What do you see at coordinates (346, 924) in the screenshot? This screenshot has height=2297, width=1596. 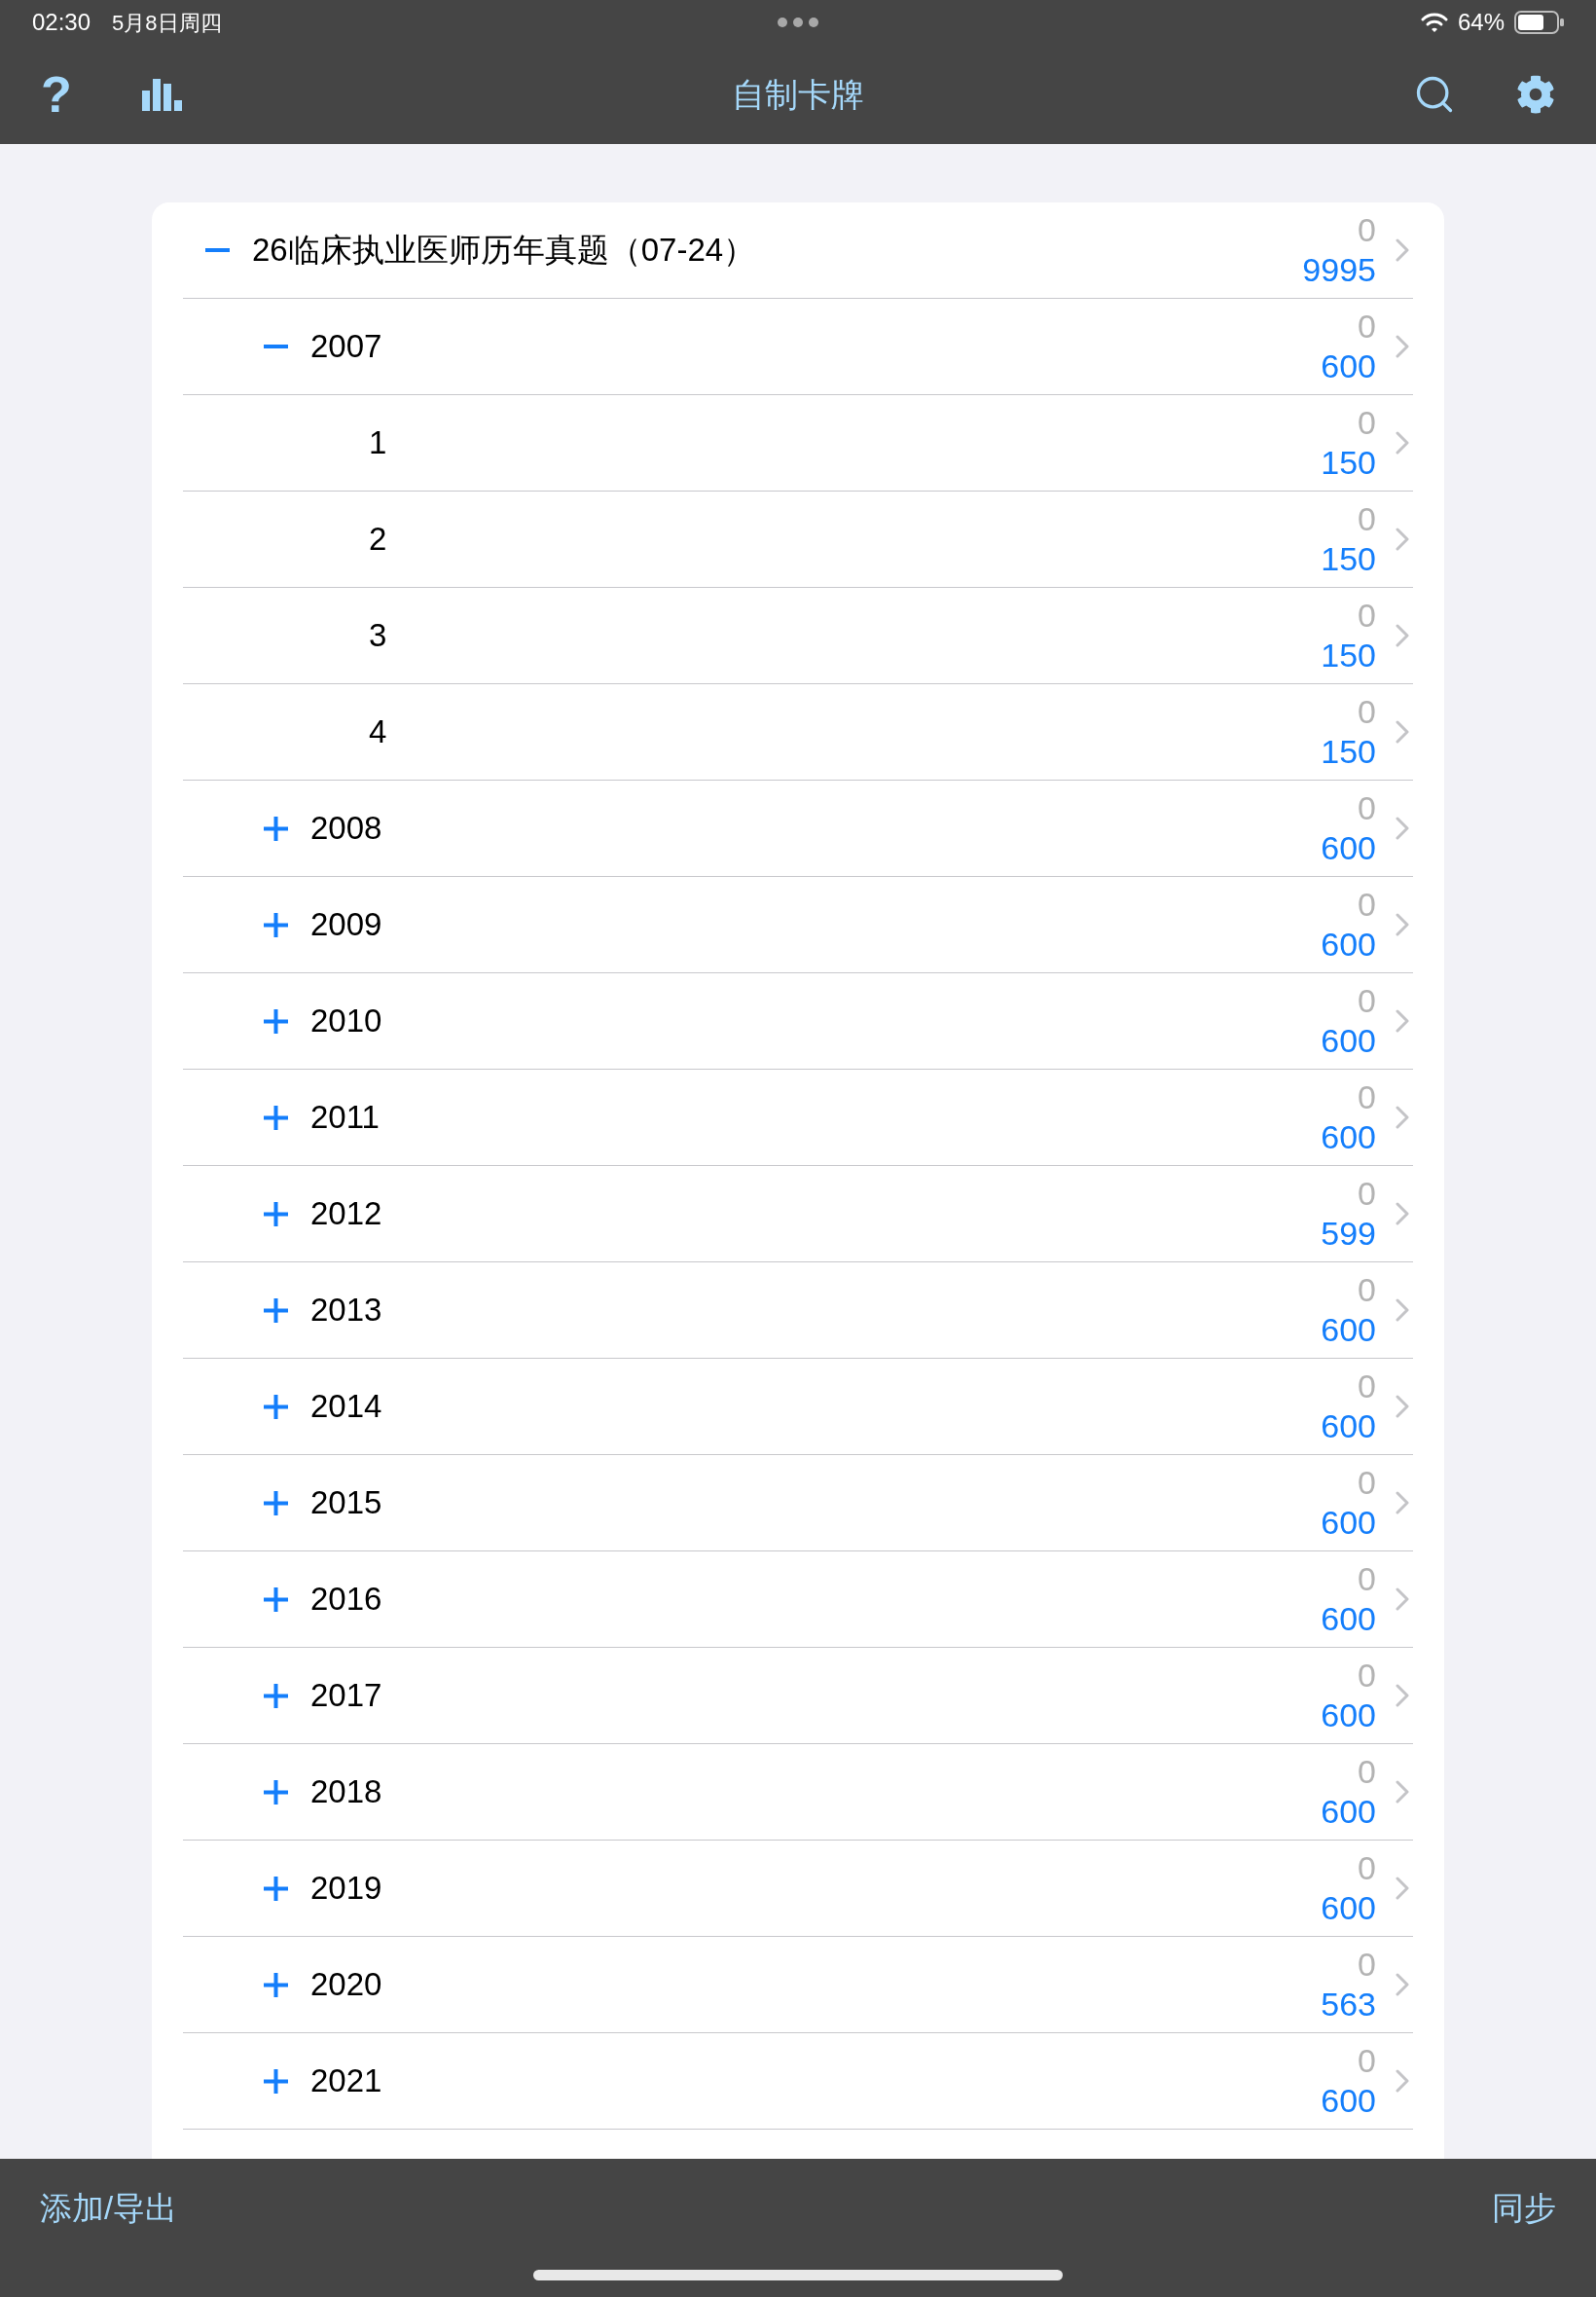 I see `deck-name: 2009` at bounding box center [346, 924].